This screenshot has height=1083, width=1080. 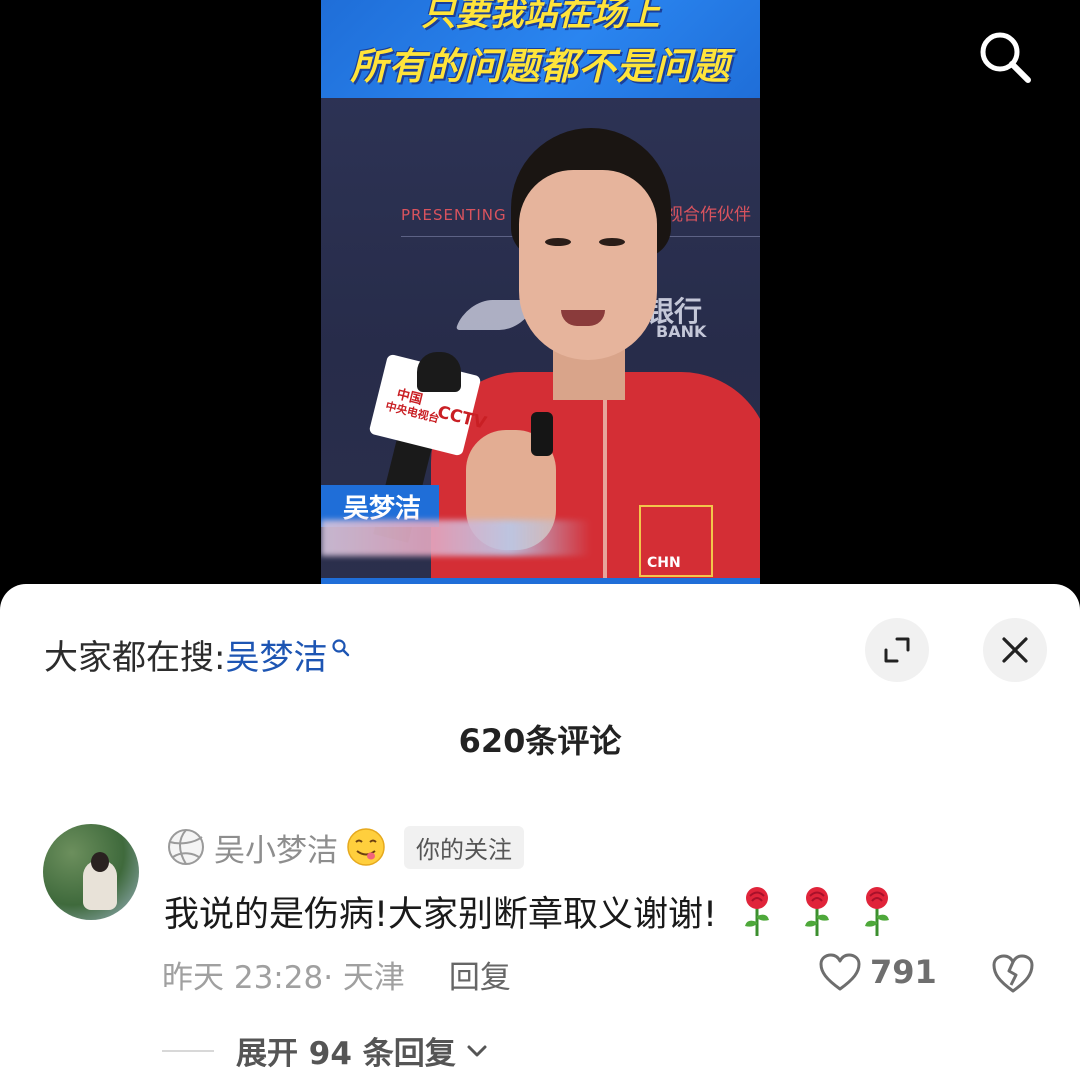 I want to click on comment-location: · 天津, so click(x=364, y=978).